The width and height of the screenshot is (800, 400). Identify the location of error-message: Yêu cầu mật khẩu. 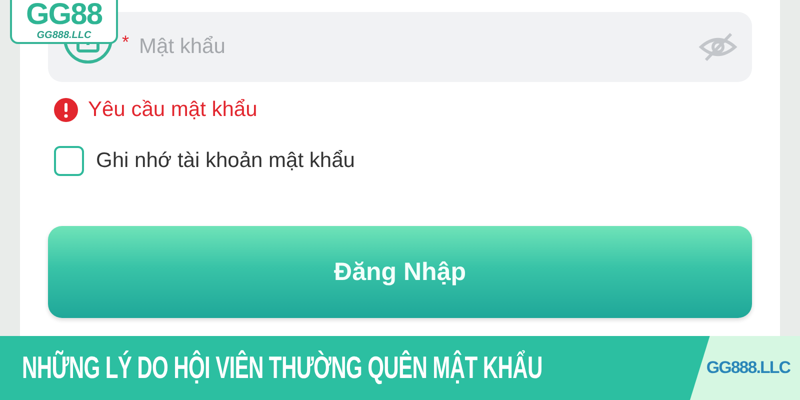
(173, 110).